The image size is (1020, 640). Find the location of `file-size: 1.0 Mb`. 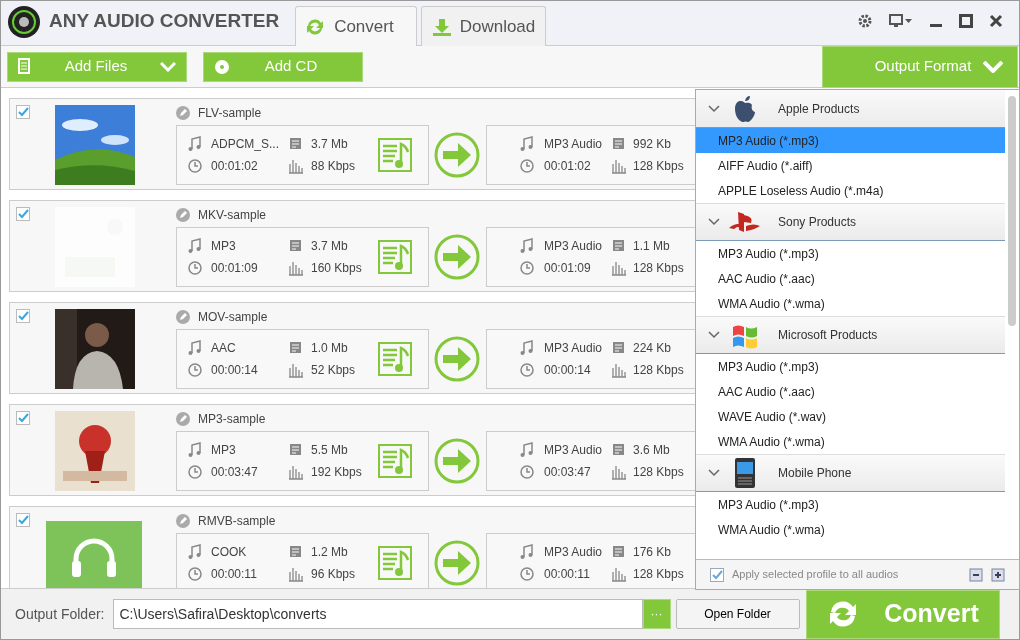

file-size: 1.0 Mb is located at coordinates (330, 348).